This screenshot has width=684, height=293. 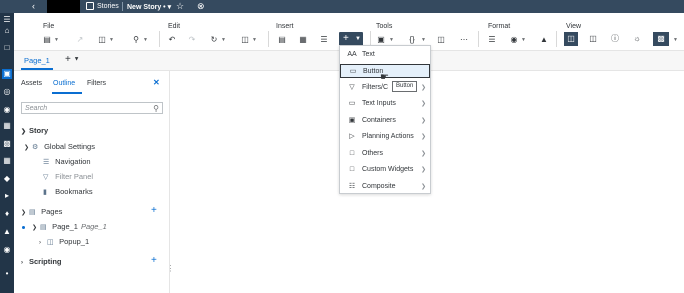 I want to click on tree-node-popup-1: › ◫ Popup_1, so click(x=64, y=241).